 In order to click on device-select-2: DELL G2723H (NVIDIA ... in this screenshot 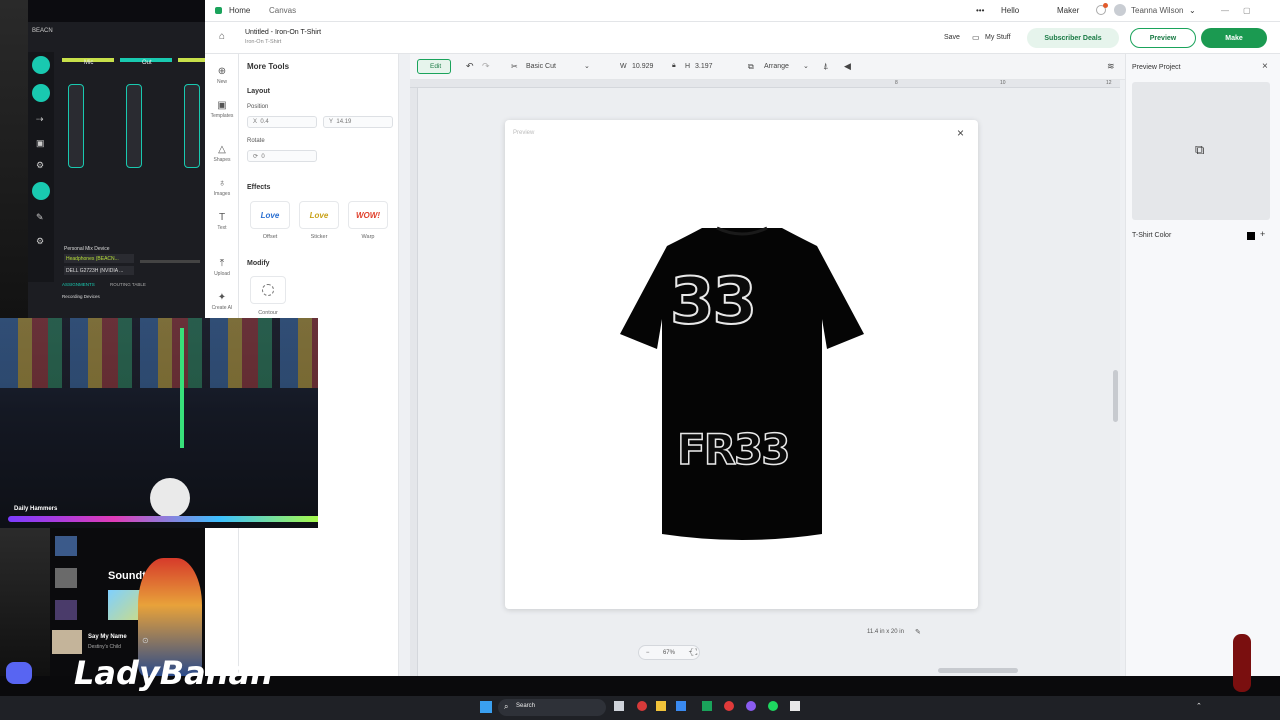, I will do `click(99, 270)`.